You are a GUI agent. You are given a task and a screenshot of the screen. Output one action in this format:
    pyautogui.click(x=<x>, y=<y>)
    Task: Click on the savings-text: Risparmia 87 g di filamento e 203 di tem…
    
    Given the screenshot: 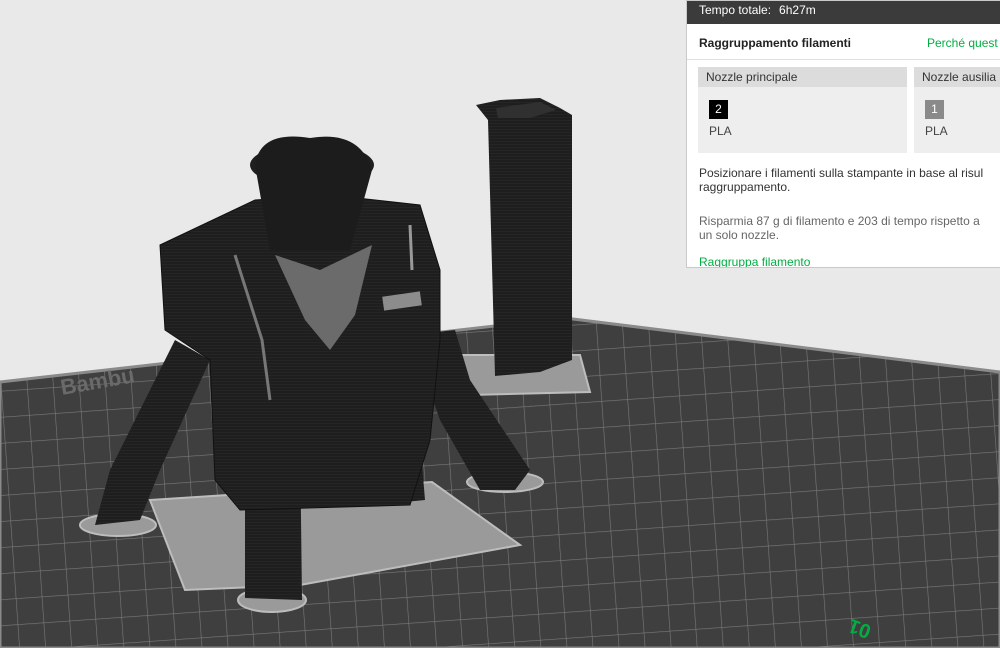 What is the action you would take?
    pyautogui.click(x=839, y=228)
    